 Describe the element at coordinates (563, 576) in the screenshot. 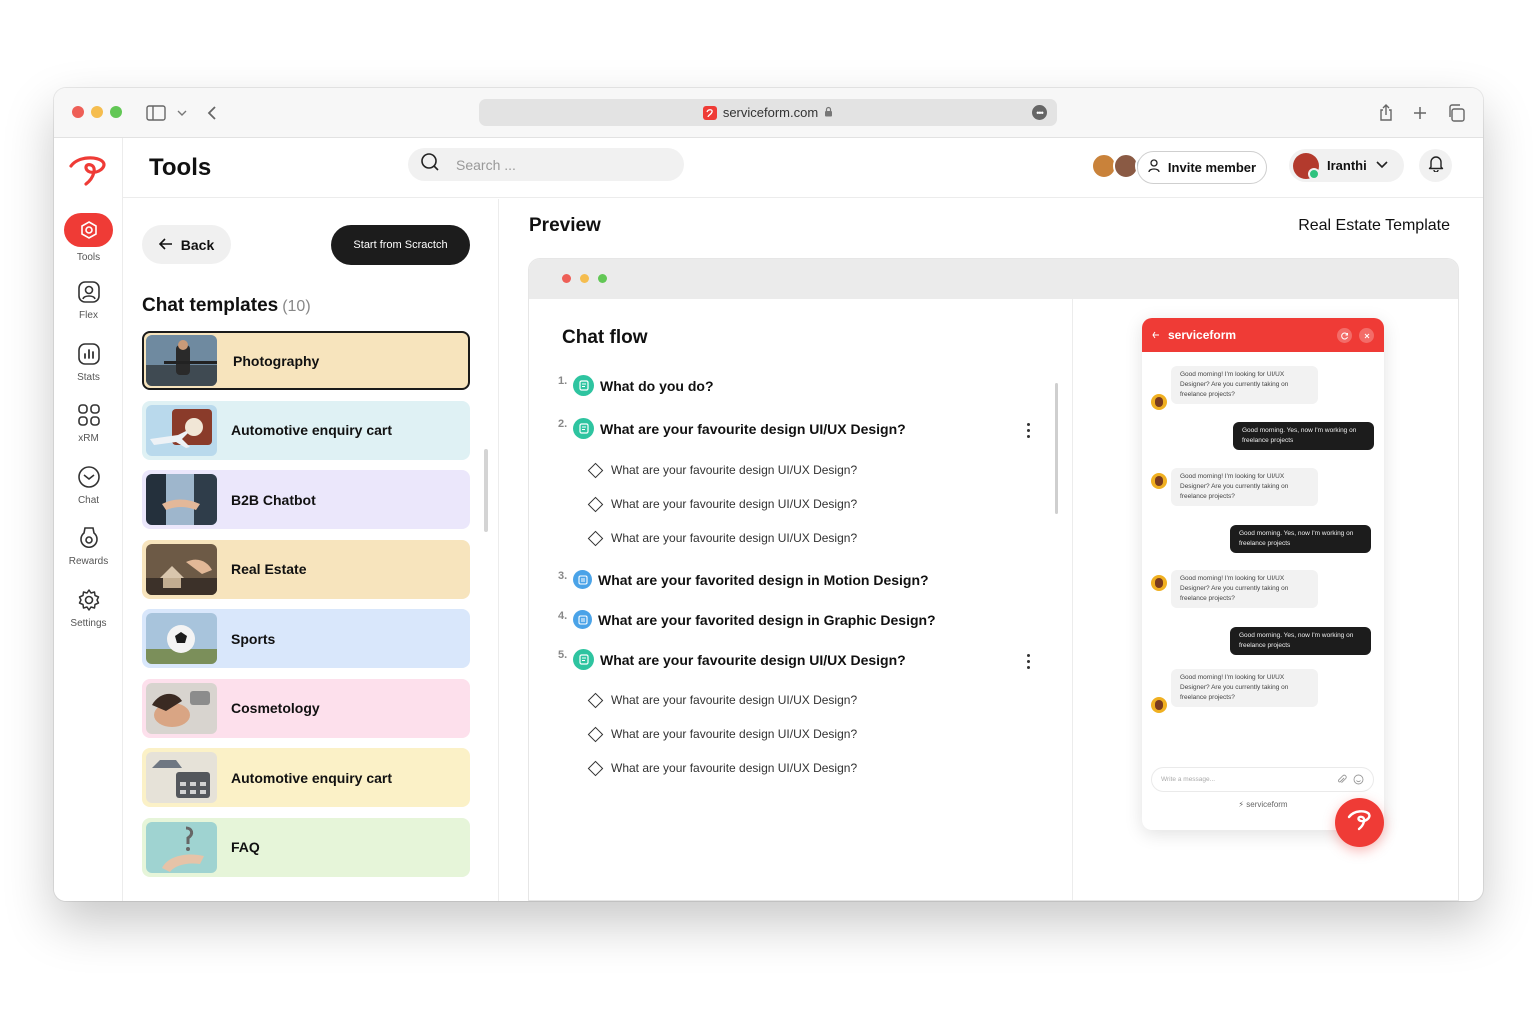

I see `question-number: 3.` at that location.